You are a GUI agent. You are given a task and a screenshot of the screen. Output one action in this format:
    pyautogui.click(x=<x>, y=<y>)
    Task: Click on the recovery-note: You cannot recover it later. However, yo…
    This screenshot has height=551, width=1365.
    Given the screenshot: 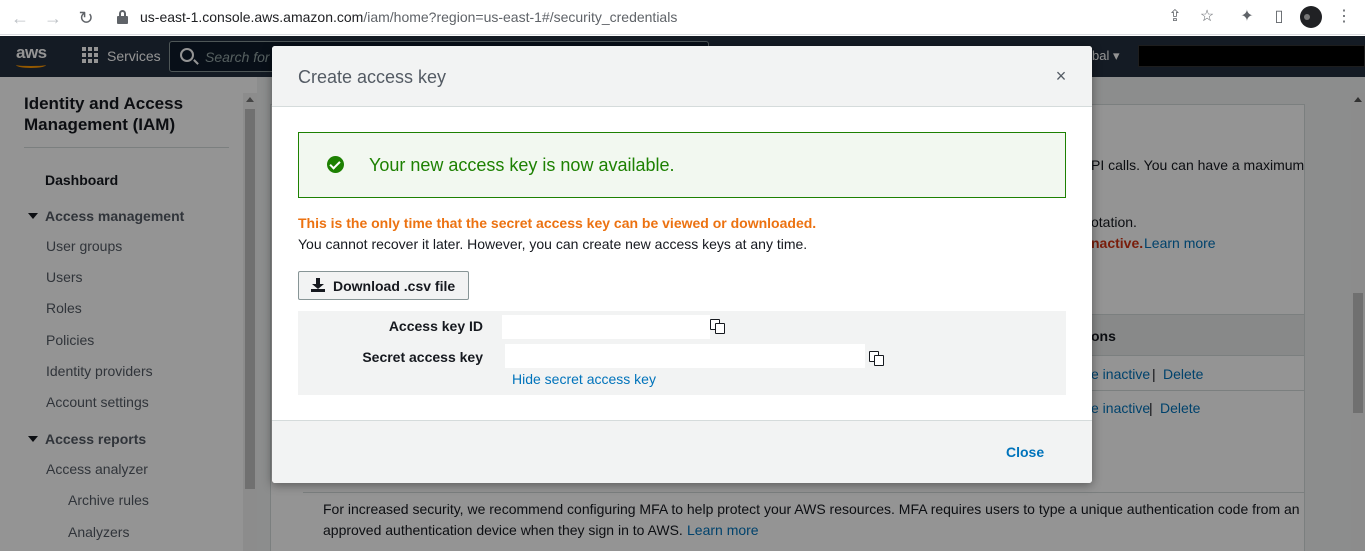 What is the action you would take?
    pyautogui.click(x=553, y=244)
    